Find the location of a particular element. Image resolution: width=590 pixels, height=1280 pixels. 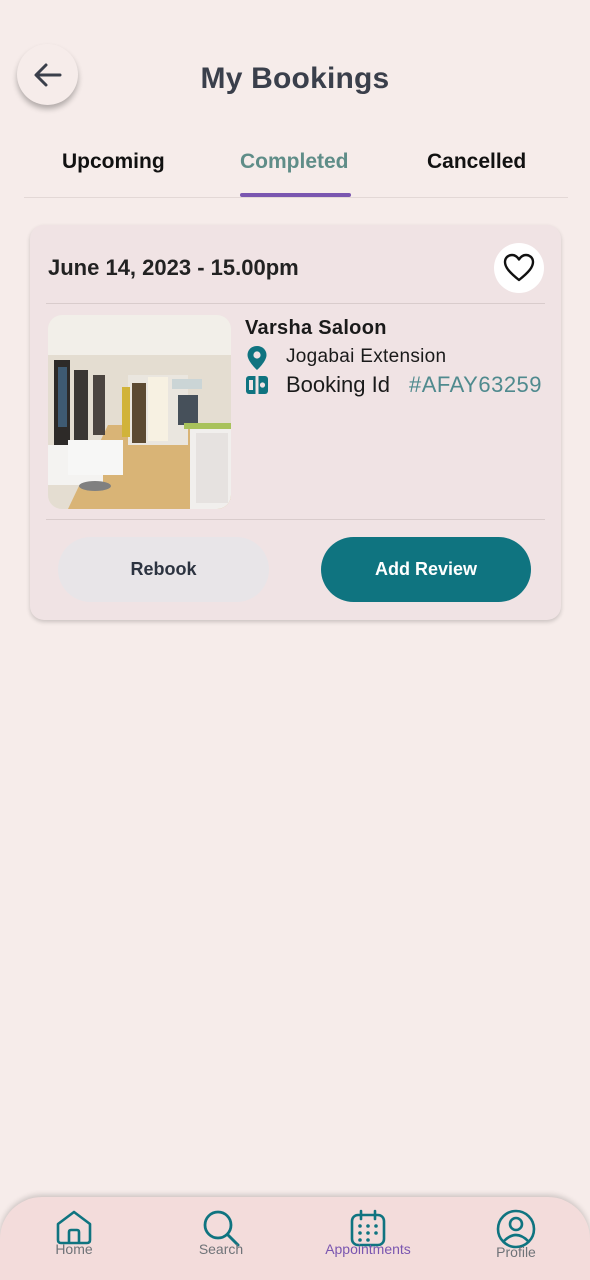

page-title: My Bookings is located at coordinates (295, 78).